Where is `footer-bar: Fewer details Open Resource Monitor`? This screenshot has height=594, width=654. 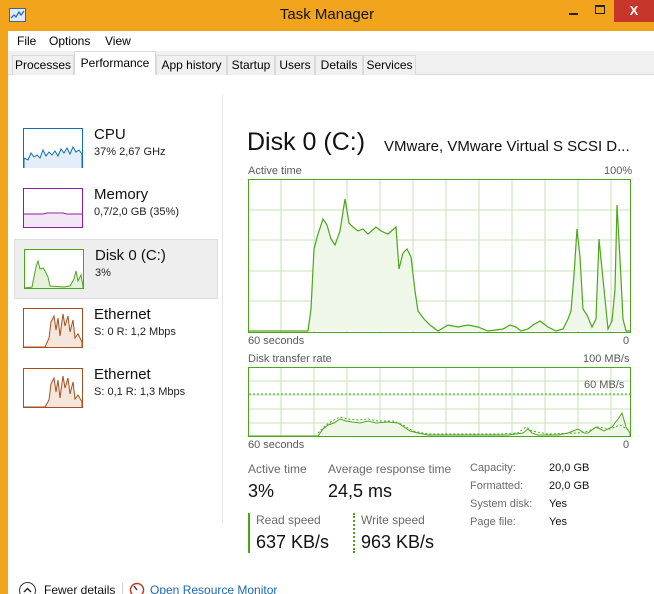
footer-bar: Fewer details Open Resource Monitor is located at coordinates (331, 584).